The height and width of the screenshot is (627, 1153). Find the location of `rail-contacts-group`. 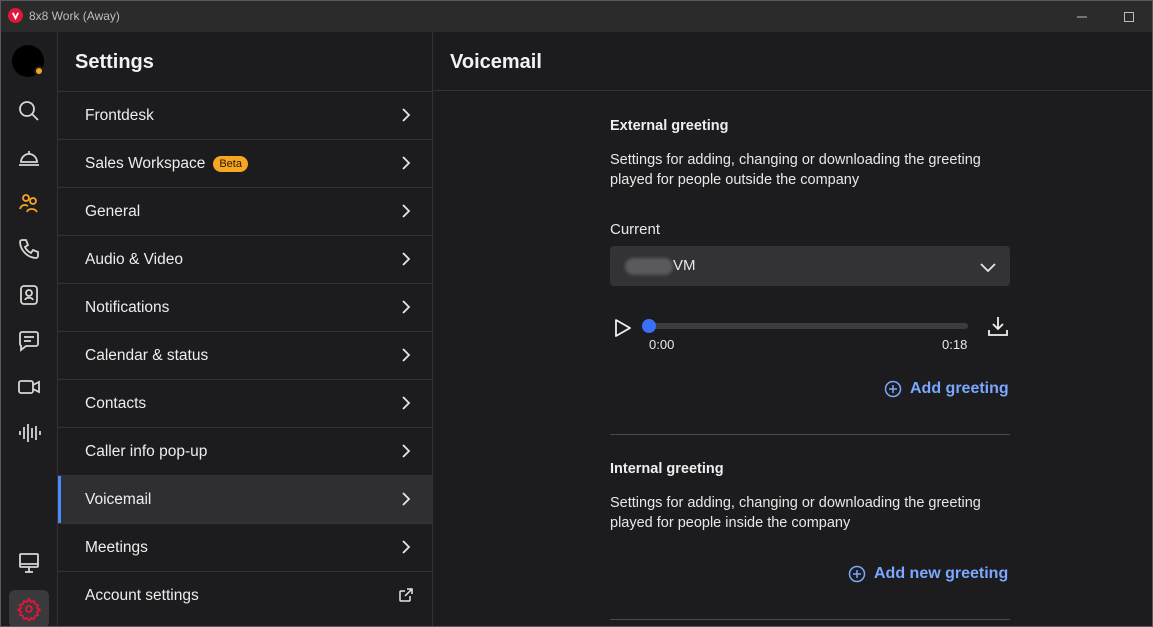

rail-contacts-group is located at coordinates (29, 203).